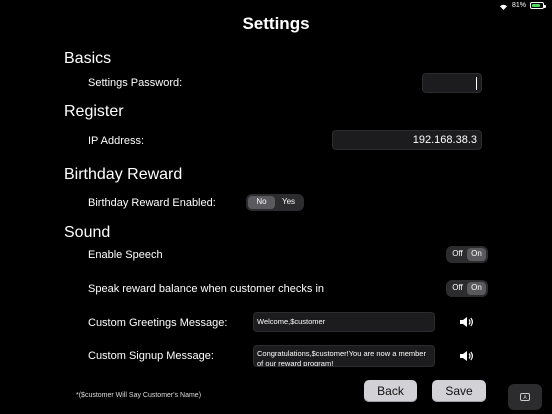 This screenshot has height=414, width=552. I want to click on battery-percent: 81%, so click(518, 5).